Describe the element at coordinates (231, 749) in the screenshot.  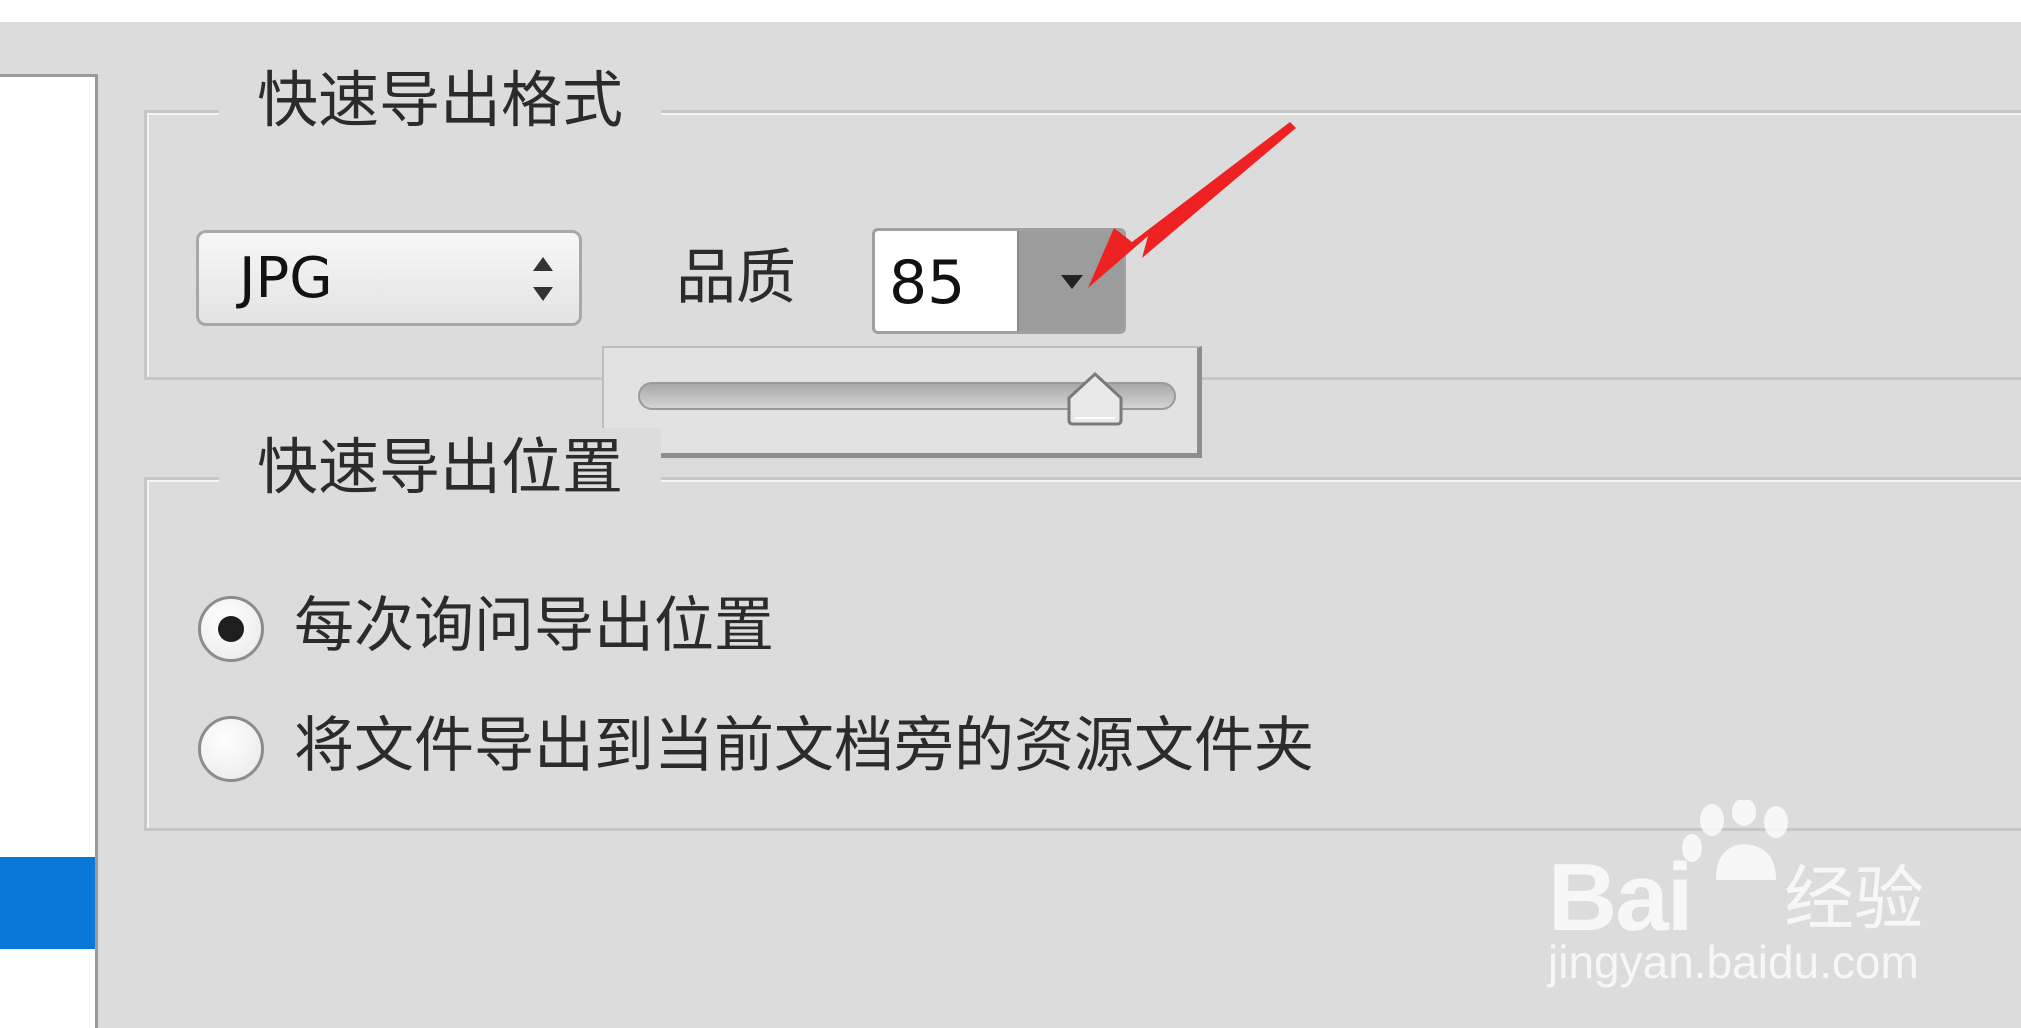
I see `export-to-assets-folder-radio` at that location.